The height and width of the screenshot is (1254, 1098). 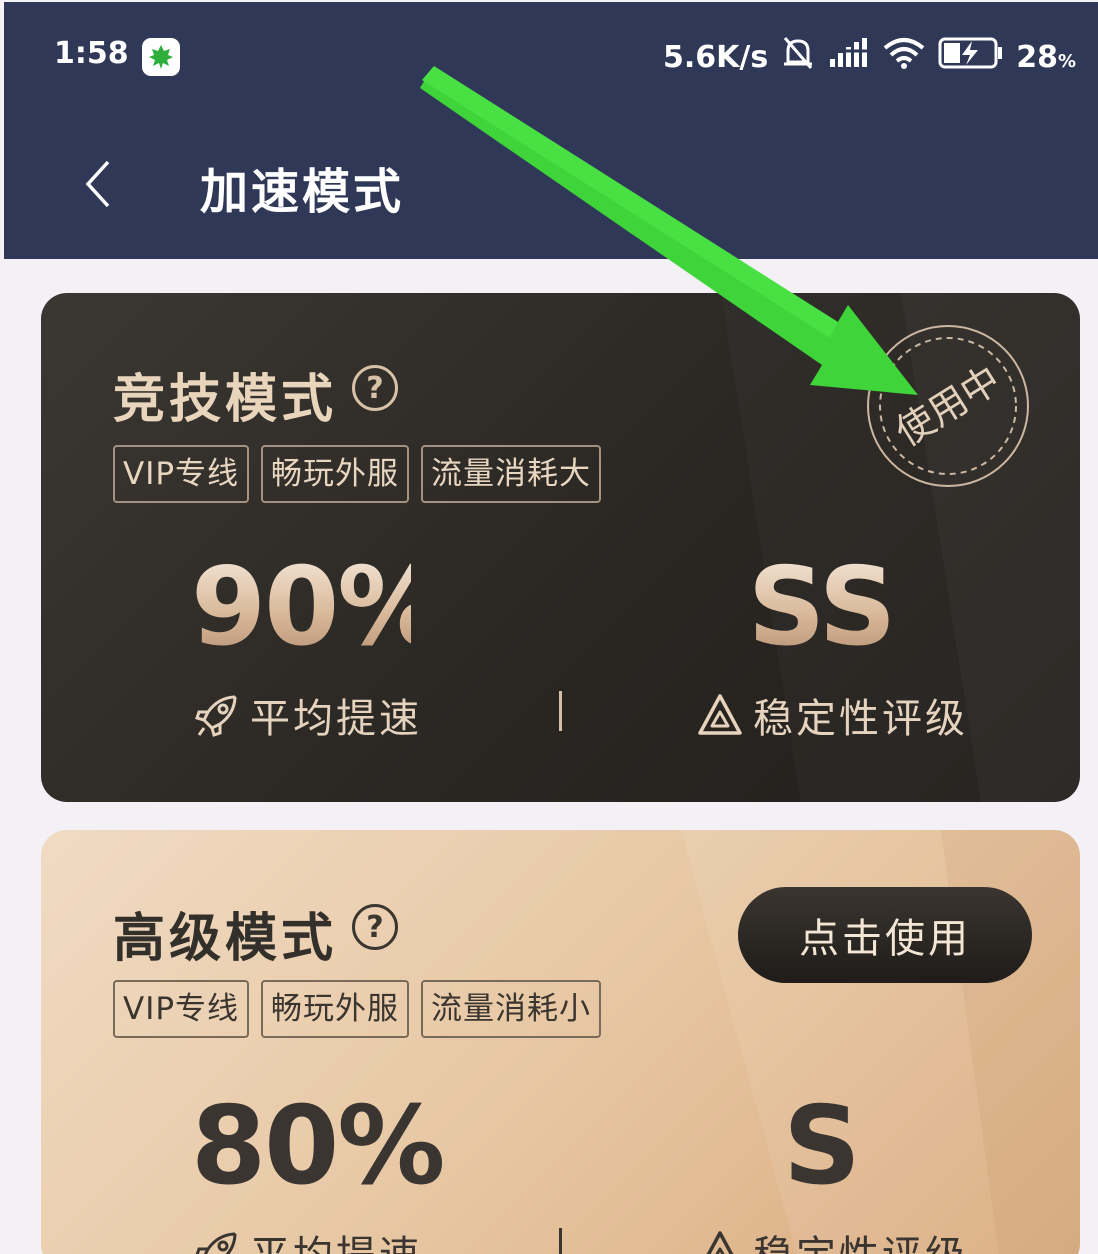 What do you see at coordinates (225, 400) in the screenshot?
I see `mode-title: 竞技模式` at bounding box center [225, 400].